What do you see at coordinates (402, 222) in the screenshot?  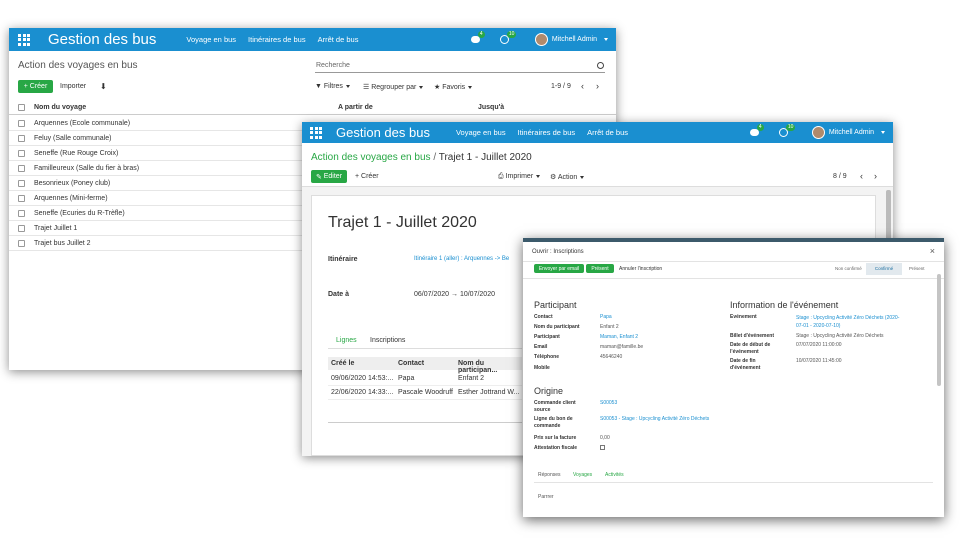 I see `record-title: Trajet 1 - Juillet 2020` at bounding box center [402, 222].